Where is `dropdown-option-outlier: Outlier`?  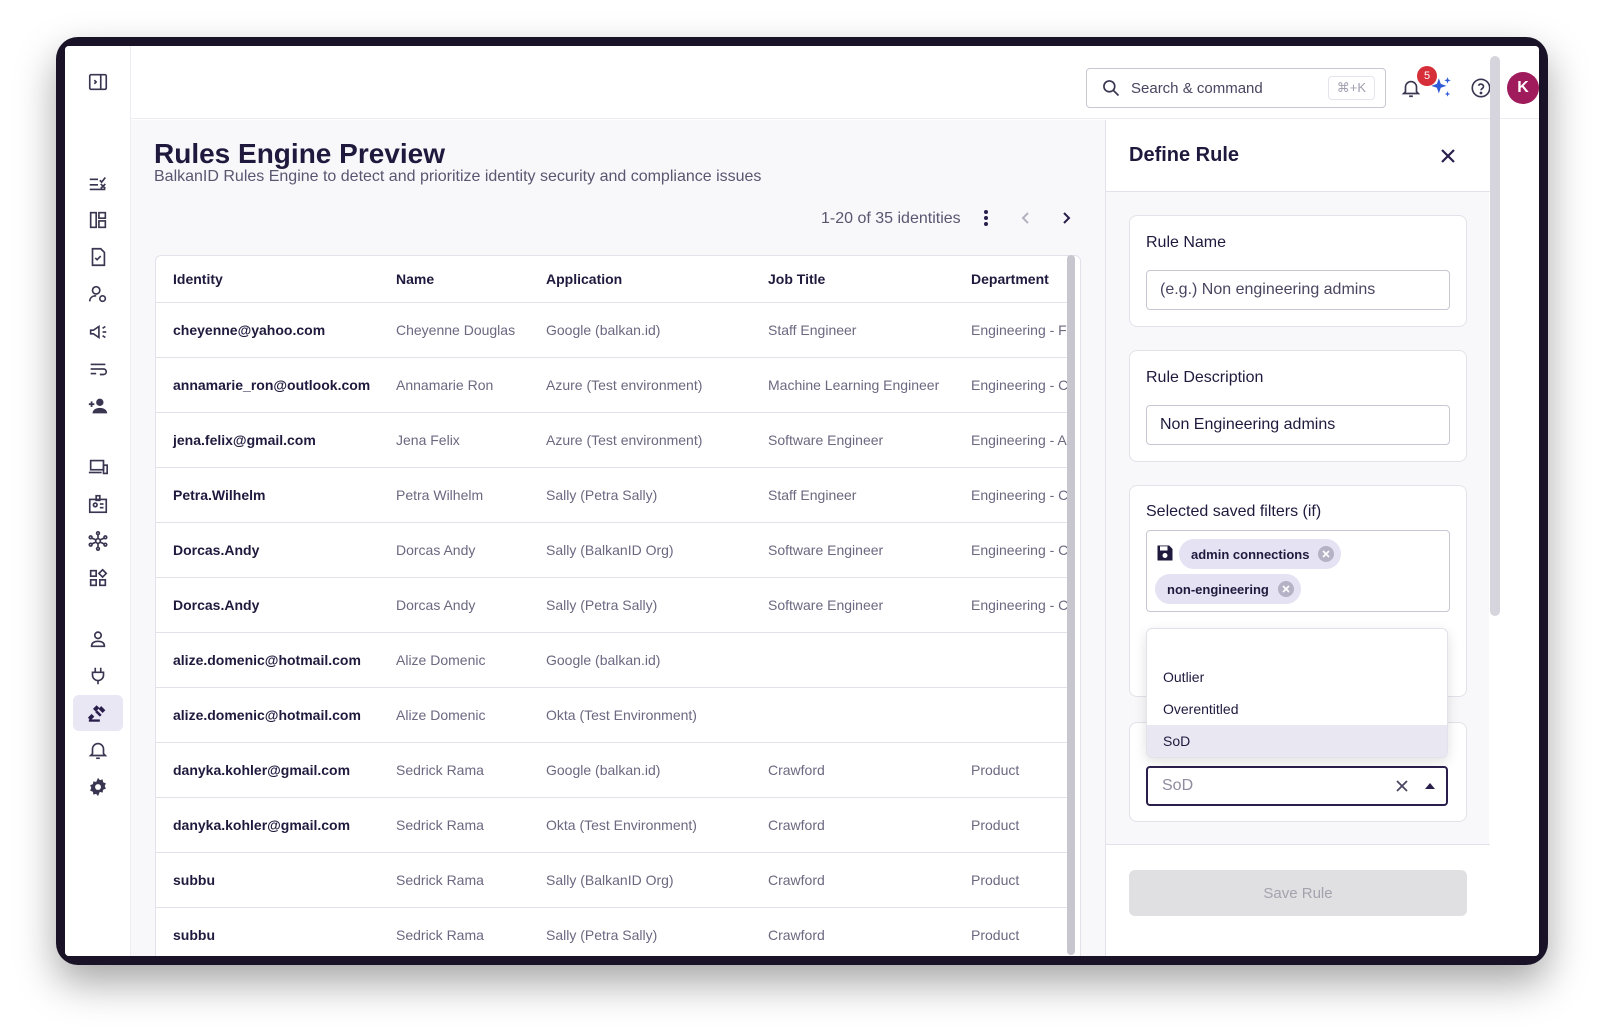 dropdown-option-outlier: Outlier is located at coordinates (1297, 677).